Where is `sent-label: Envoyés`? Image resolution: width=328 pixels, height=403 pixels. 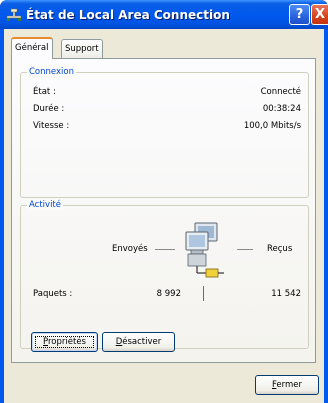
sent-label: Envoyés is located at coordinates (130, 249).